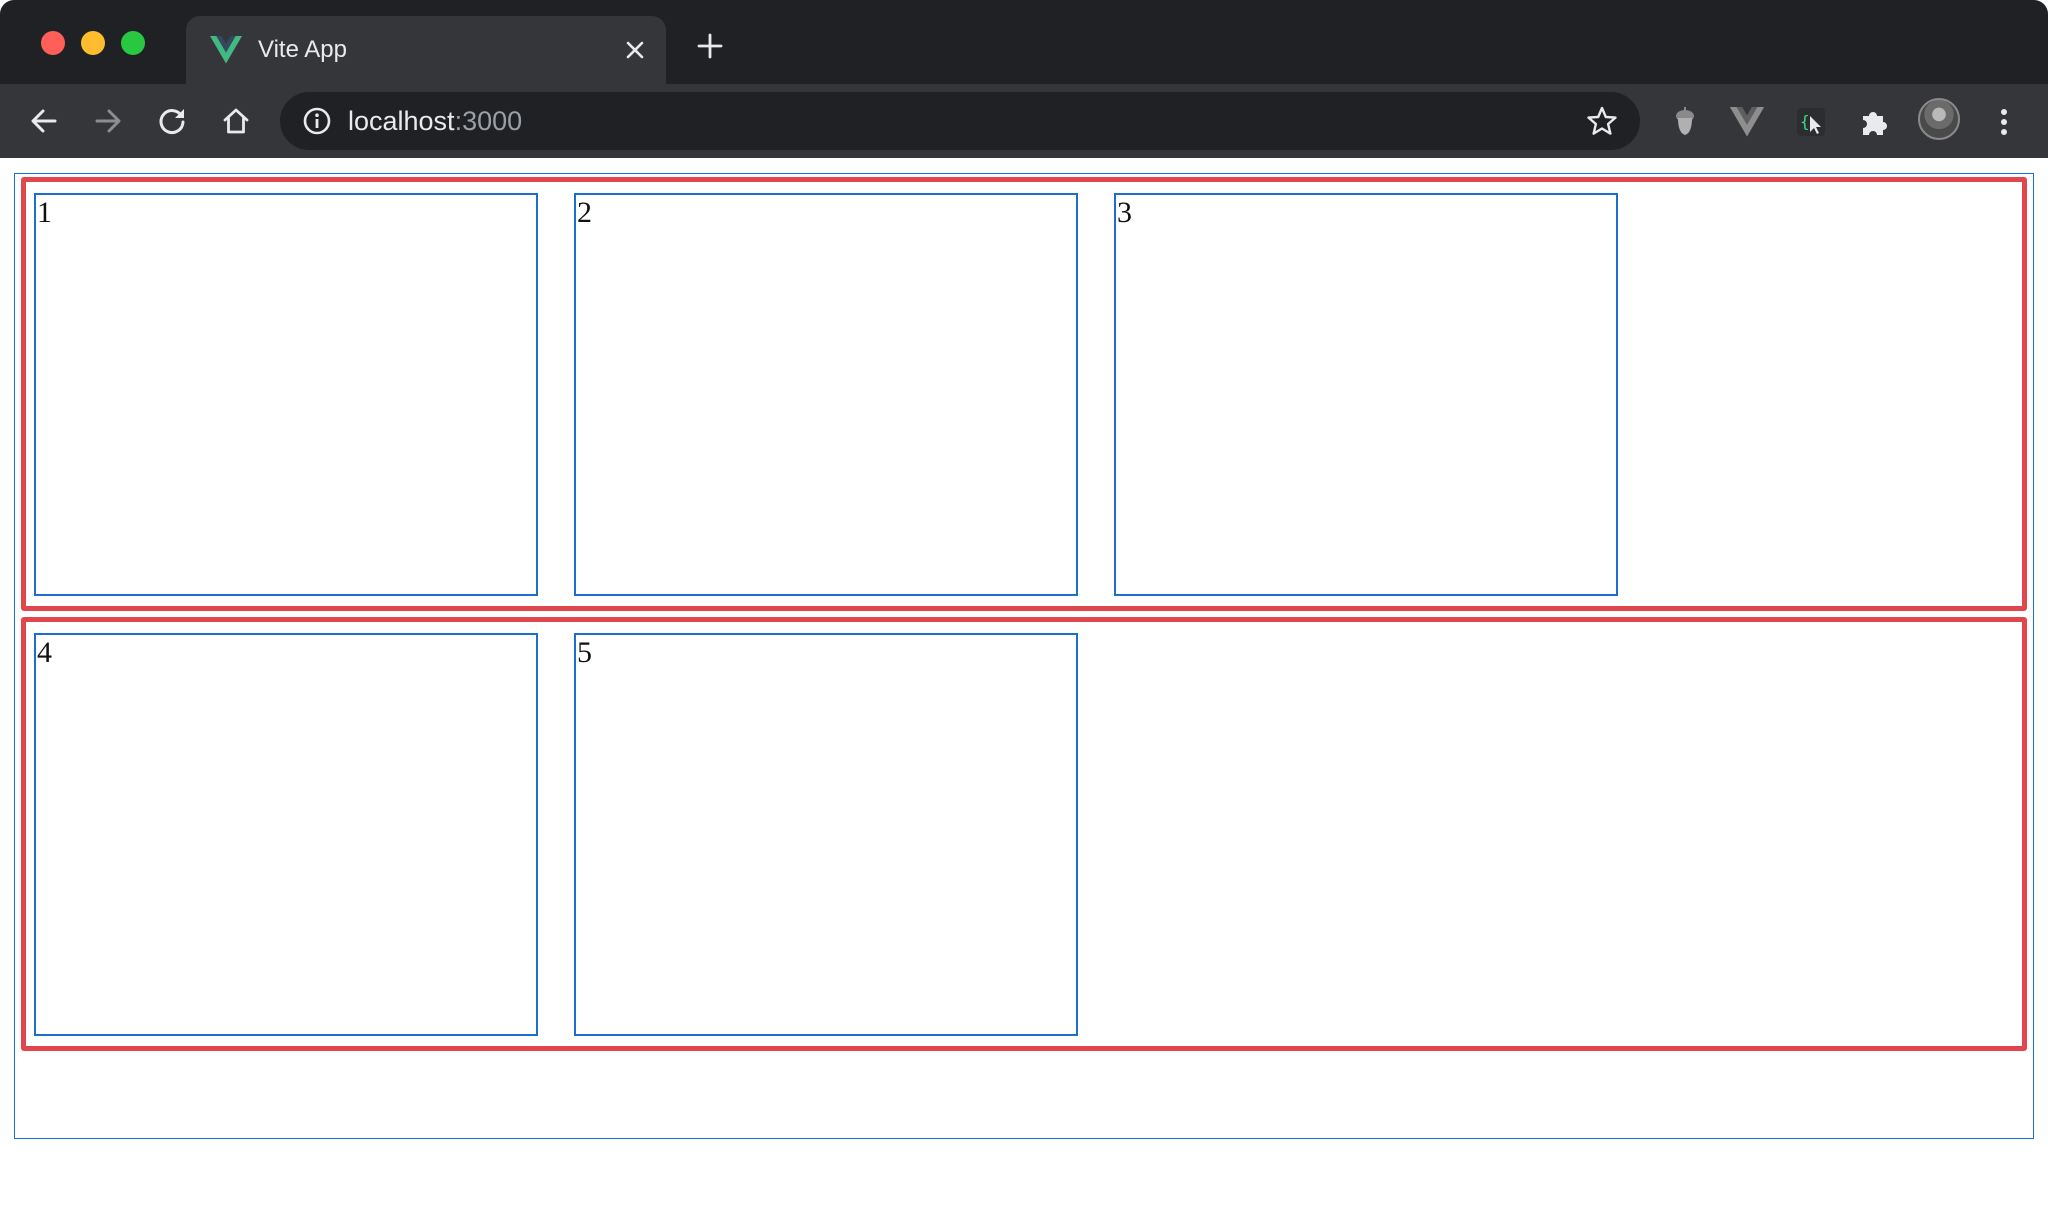  Describe the element at coordinates (1124, 212) in the screenshot. I see `card-number: 3` at that location.